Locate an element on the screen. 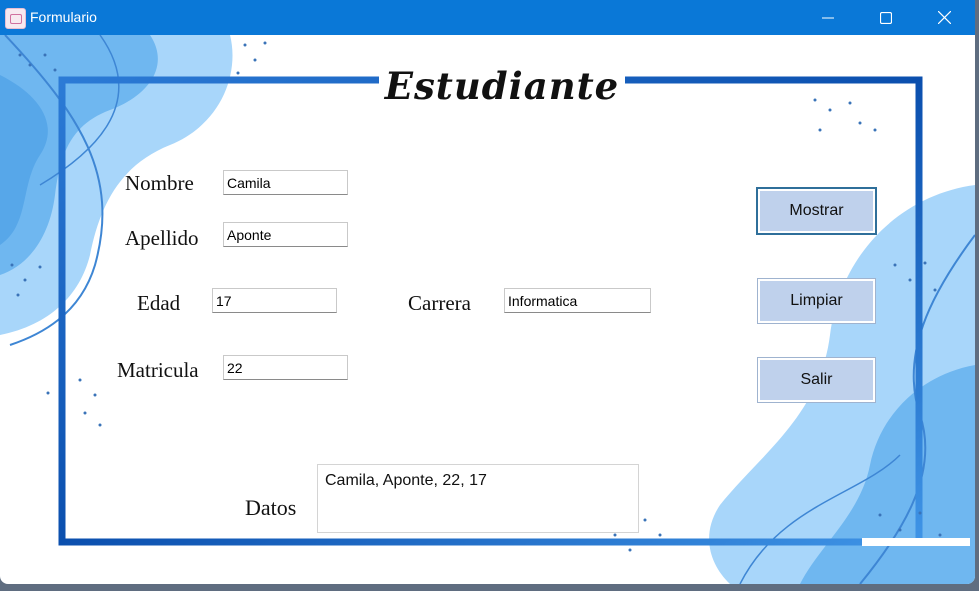 The height and width of the screenshot is (591, 979). maximize-button is located at coordinates (886, 17).